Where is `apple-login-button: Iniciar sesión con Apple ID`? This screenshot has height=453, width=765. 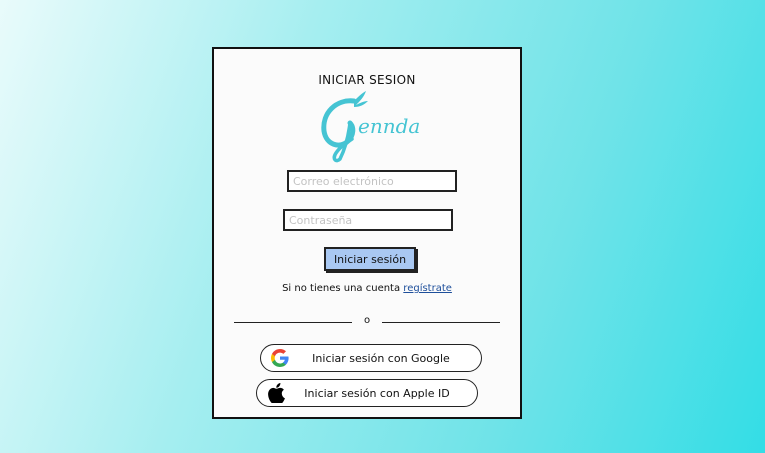 apple-login-button: Iniciar sesión con Apple ID is located at coordinates (367, 393).